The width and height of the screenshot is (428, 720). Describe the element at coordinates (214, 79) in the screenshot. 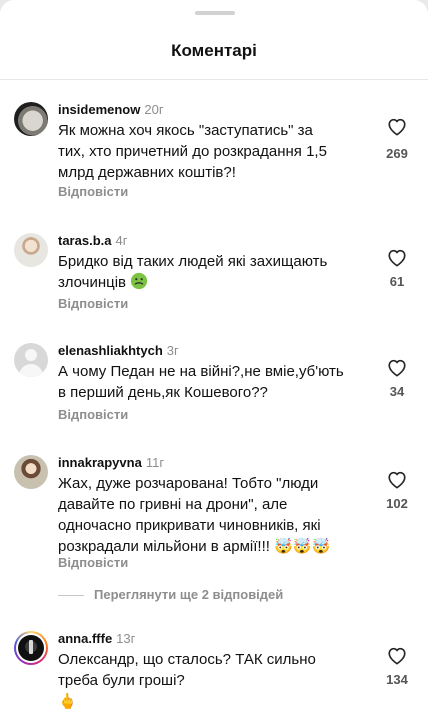

I see `header-divider` at that location.